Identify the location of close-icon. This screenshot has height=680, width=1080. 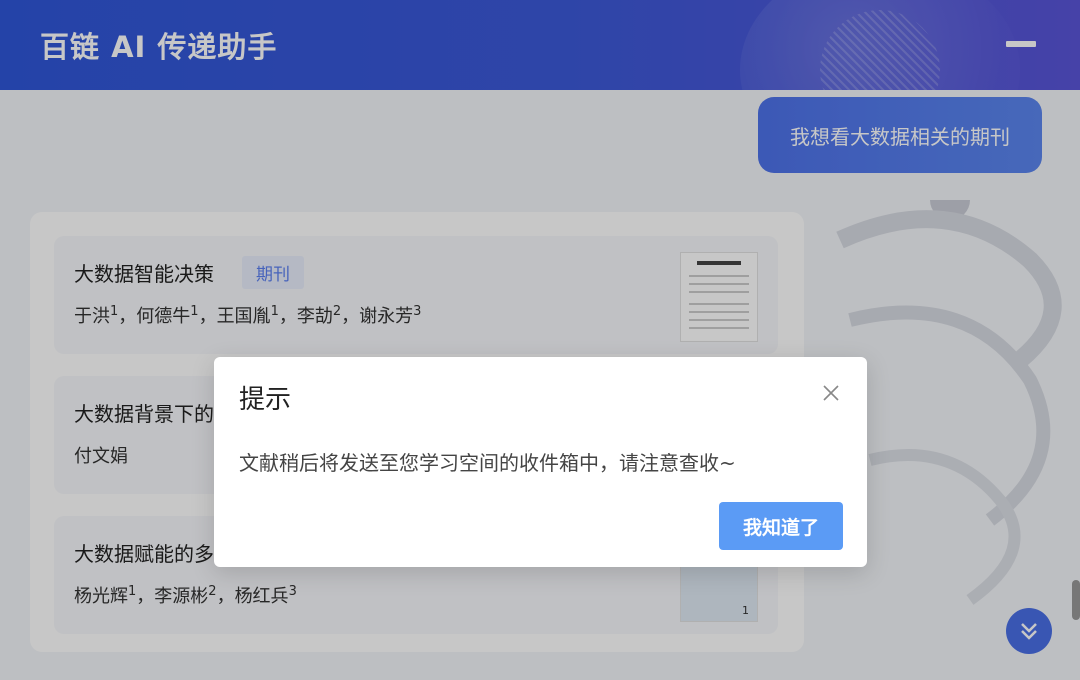
(831, 393).